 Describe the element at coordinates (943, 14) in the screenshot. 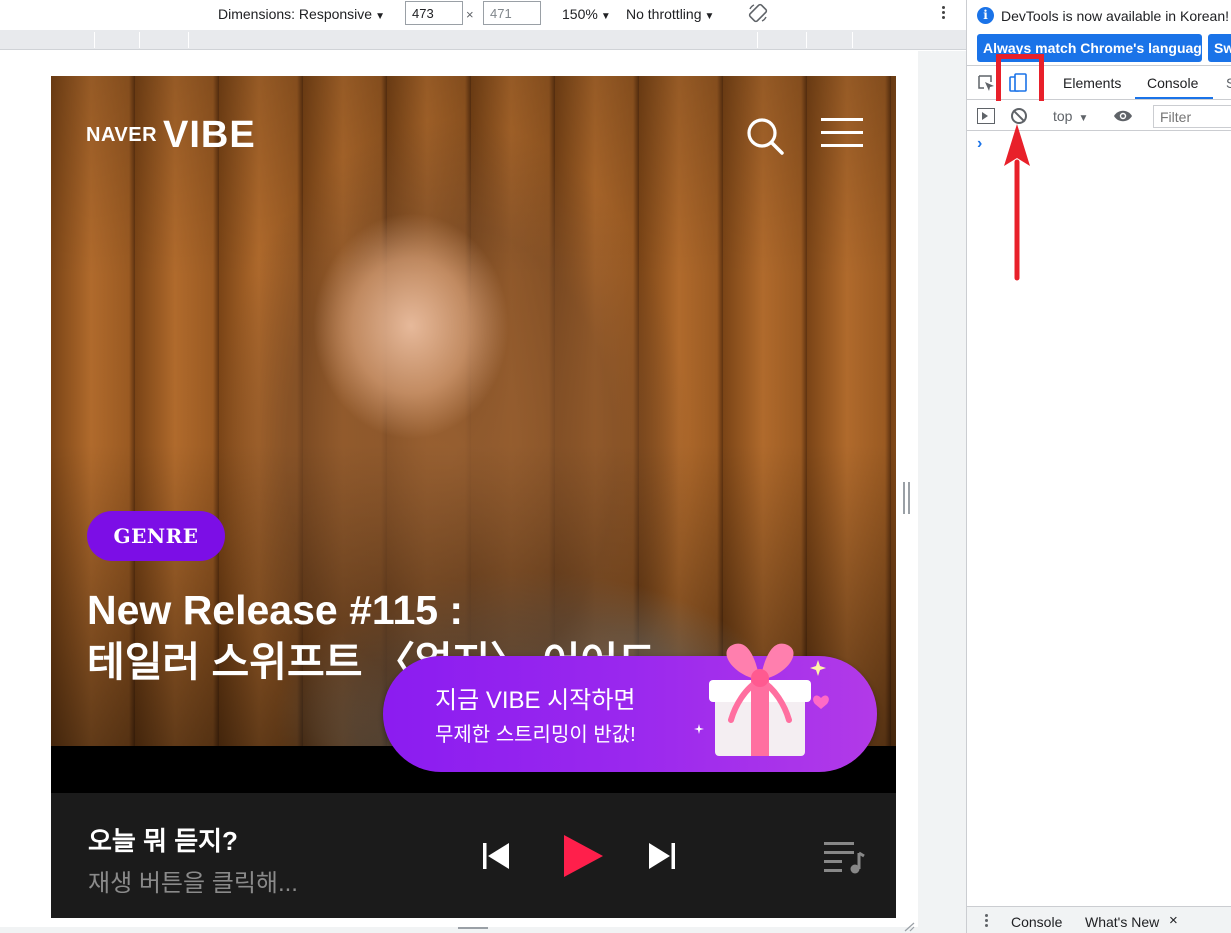

I see `more-options-icon` at that location.